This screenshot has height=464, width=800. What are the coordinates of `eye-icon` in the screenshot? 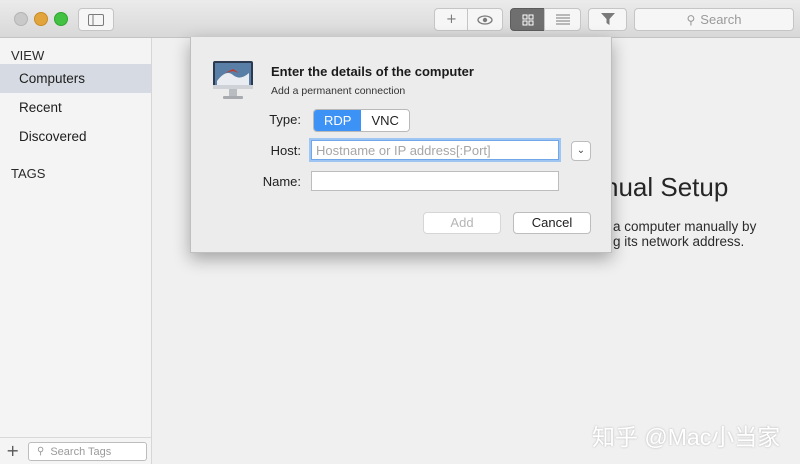 It's located at (485, 19).